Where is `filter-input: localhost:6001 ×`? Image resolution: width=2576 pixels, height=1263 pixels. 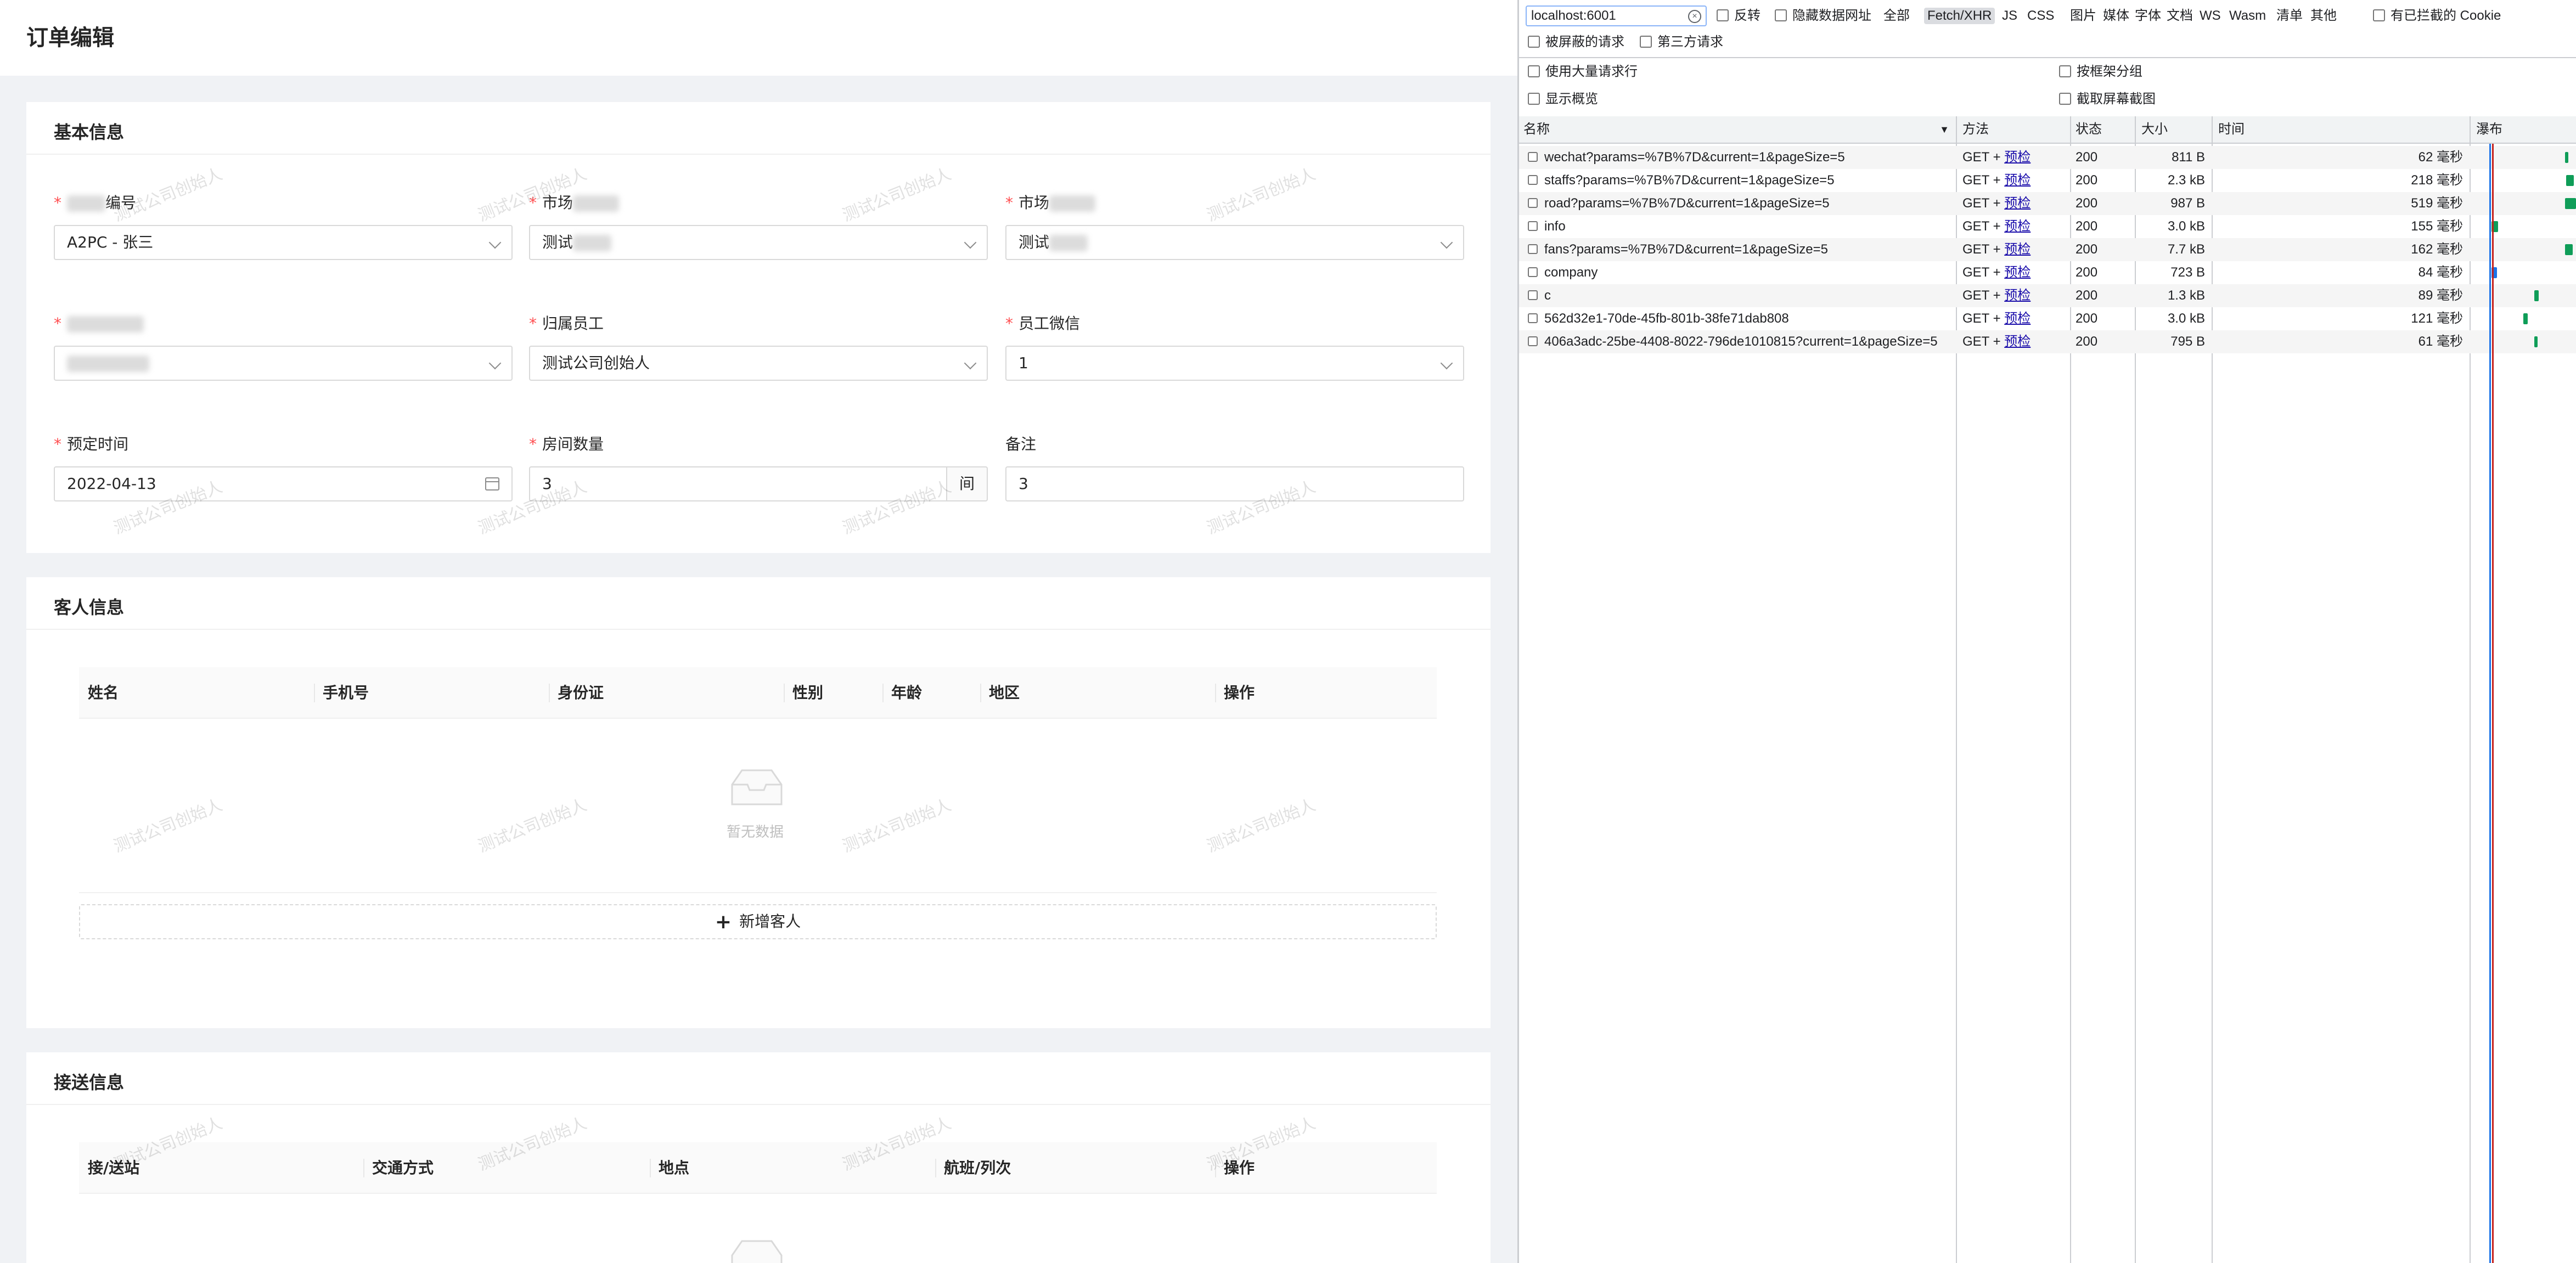
filter-input: localhost:6001 × is located at coordinates (1617, 15).